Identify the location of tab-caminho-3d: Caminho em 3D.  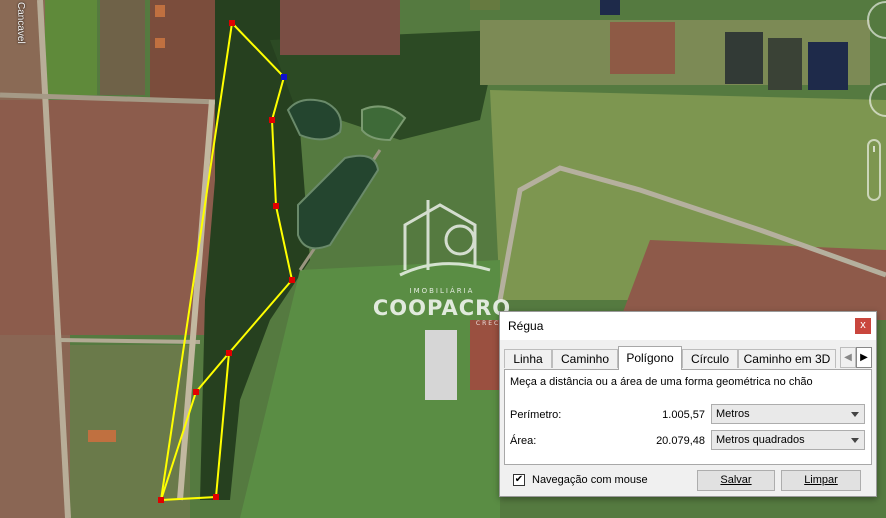
(787, 358).